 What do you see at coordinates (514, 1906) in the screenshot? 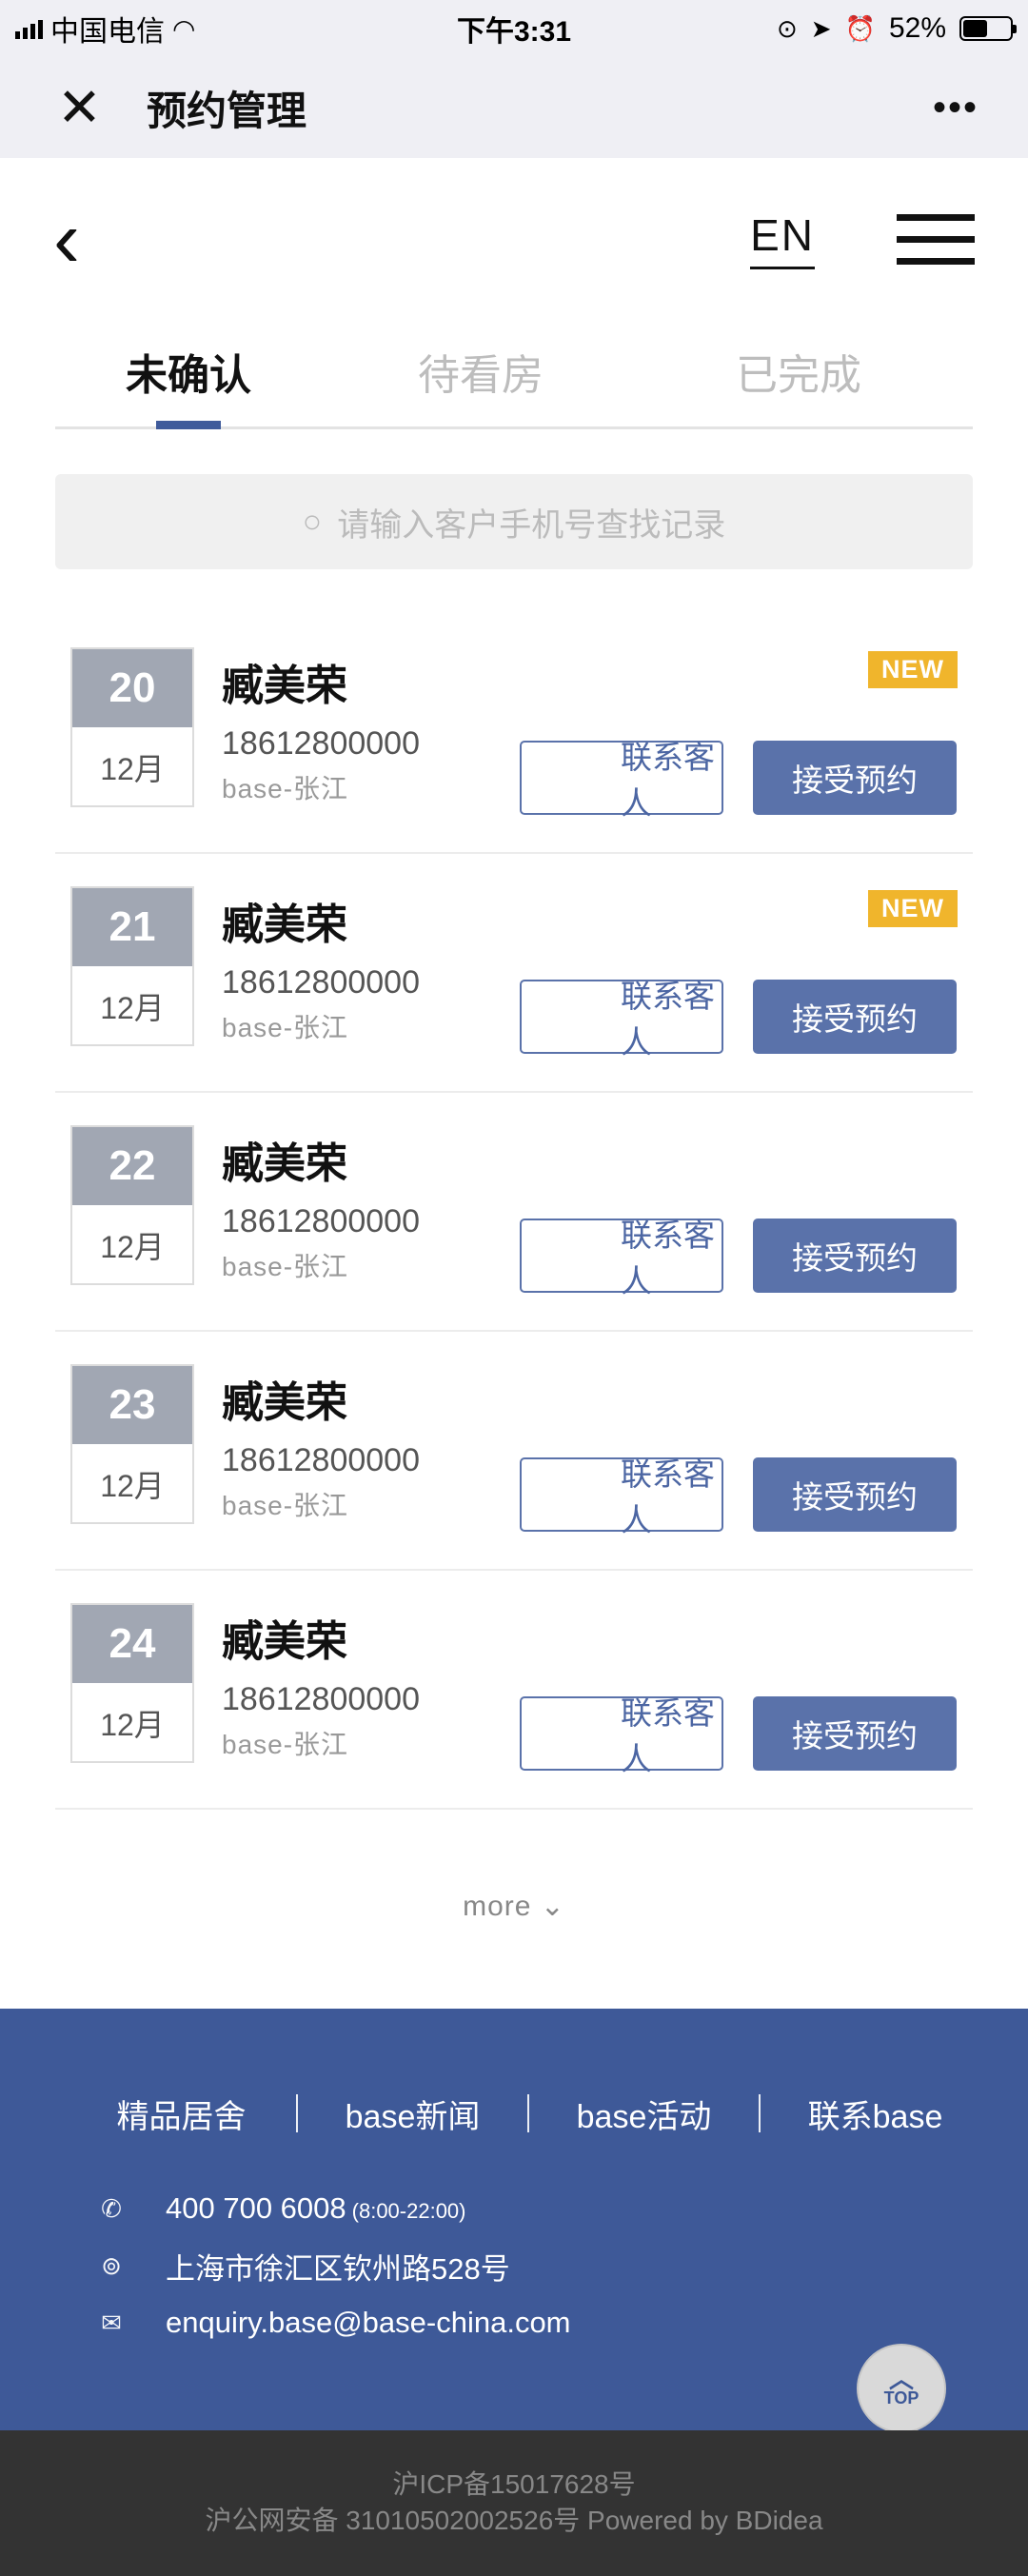
I see `load-more-link: more ⌄` at bounding box center [514, 1906].